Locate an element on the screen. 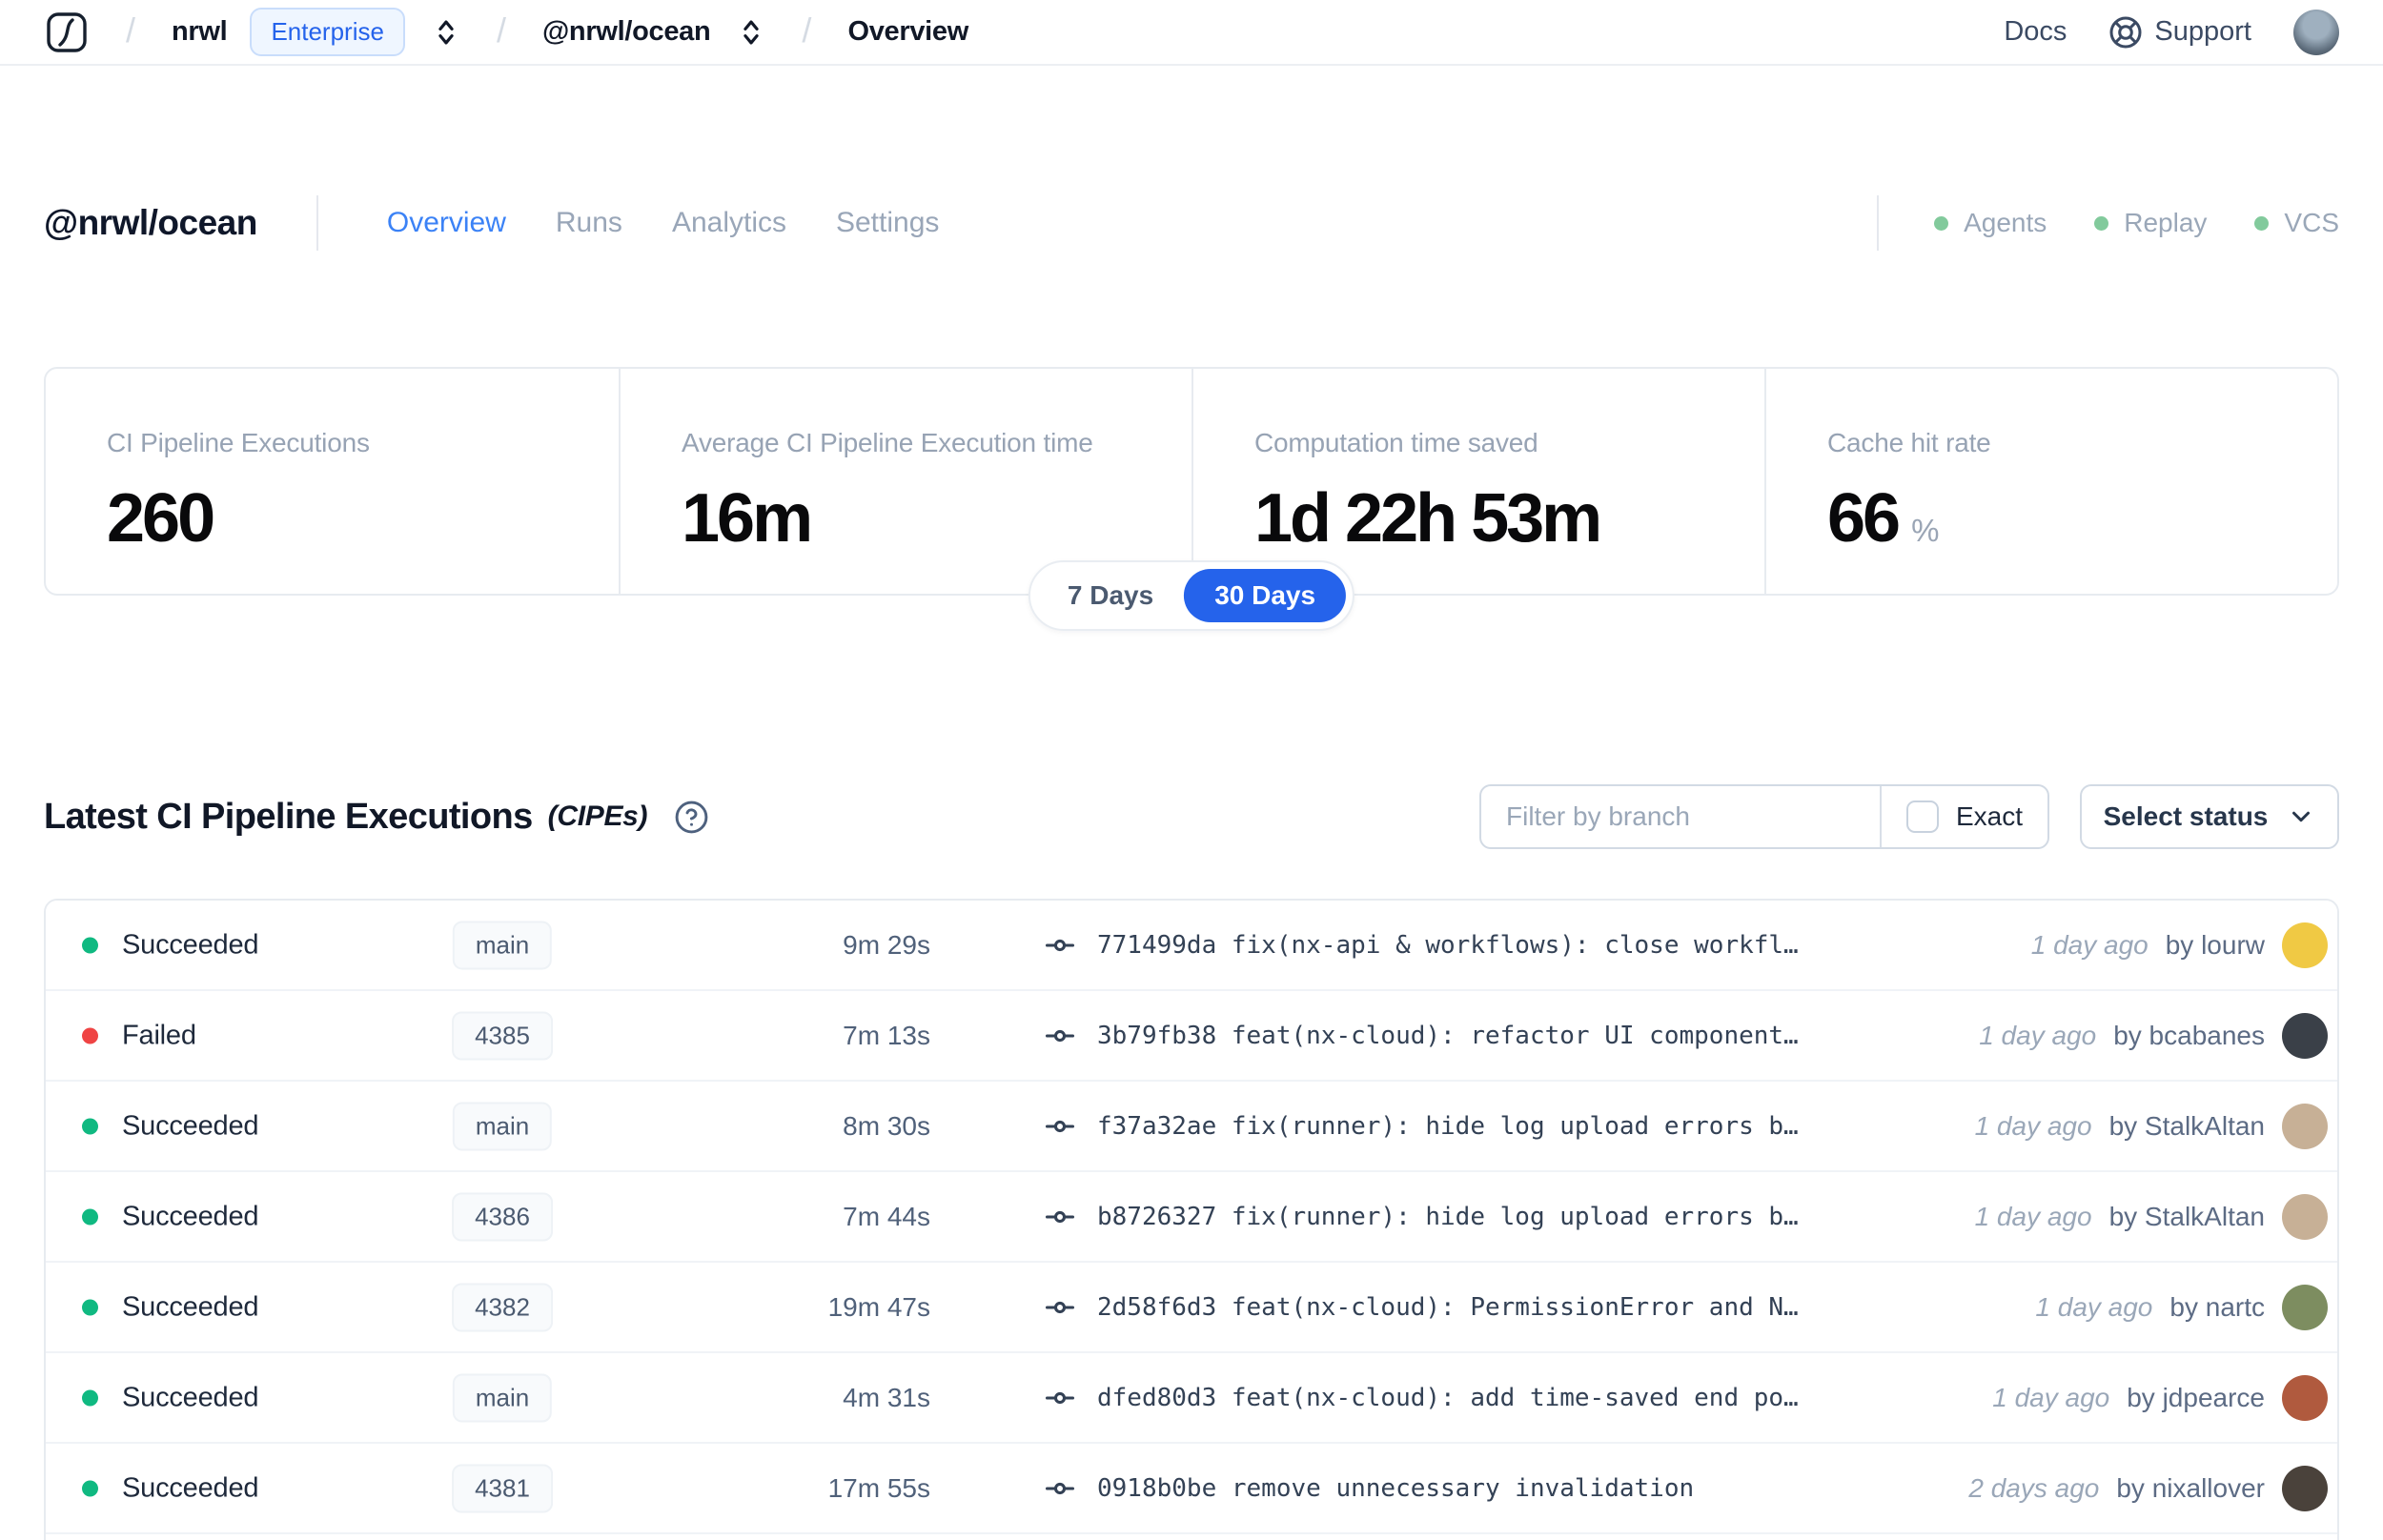 This screenshot has width=2383, height=1540. row-meta: 1 day ago by jdpearce is located at coordinates (2160, 1397).